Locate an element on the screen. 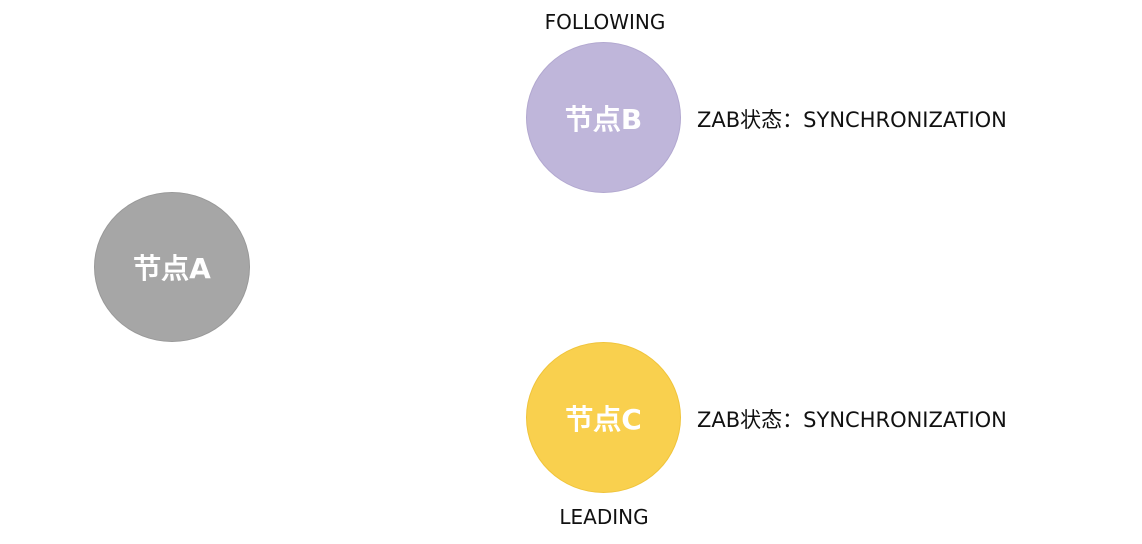 The width and height of the screenshot is (1142, 544). node-a-label: 节点A is located at coordinates (172, 268).